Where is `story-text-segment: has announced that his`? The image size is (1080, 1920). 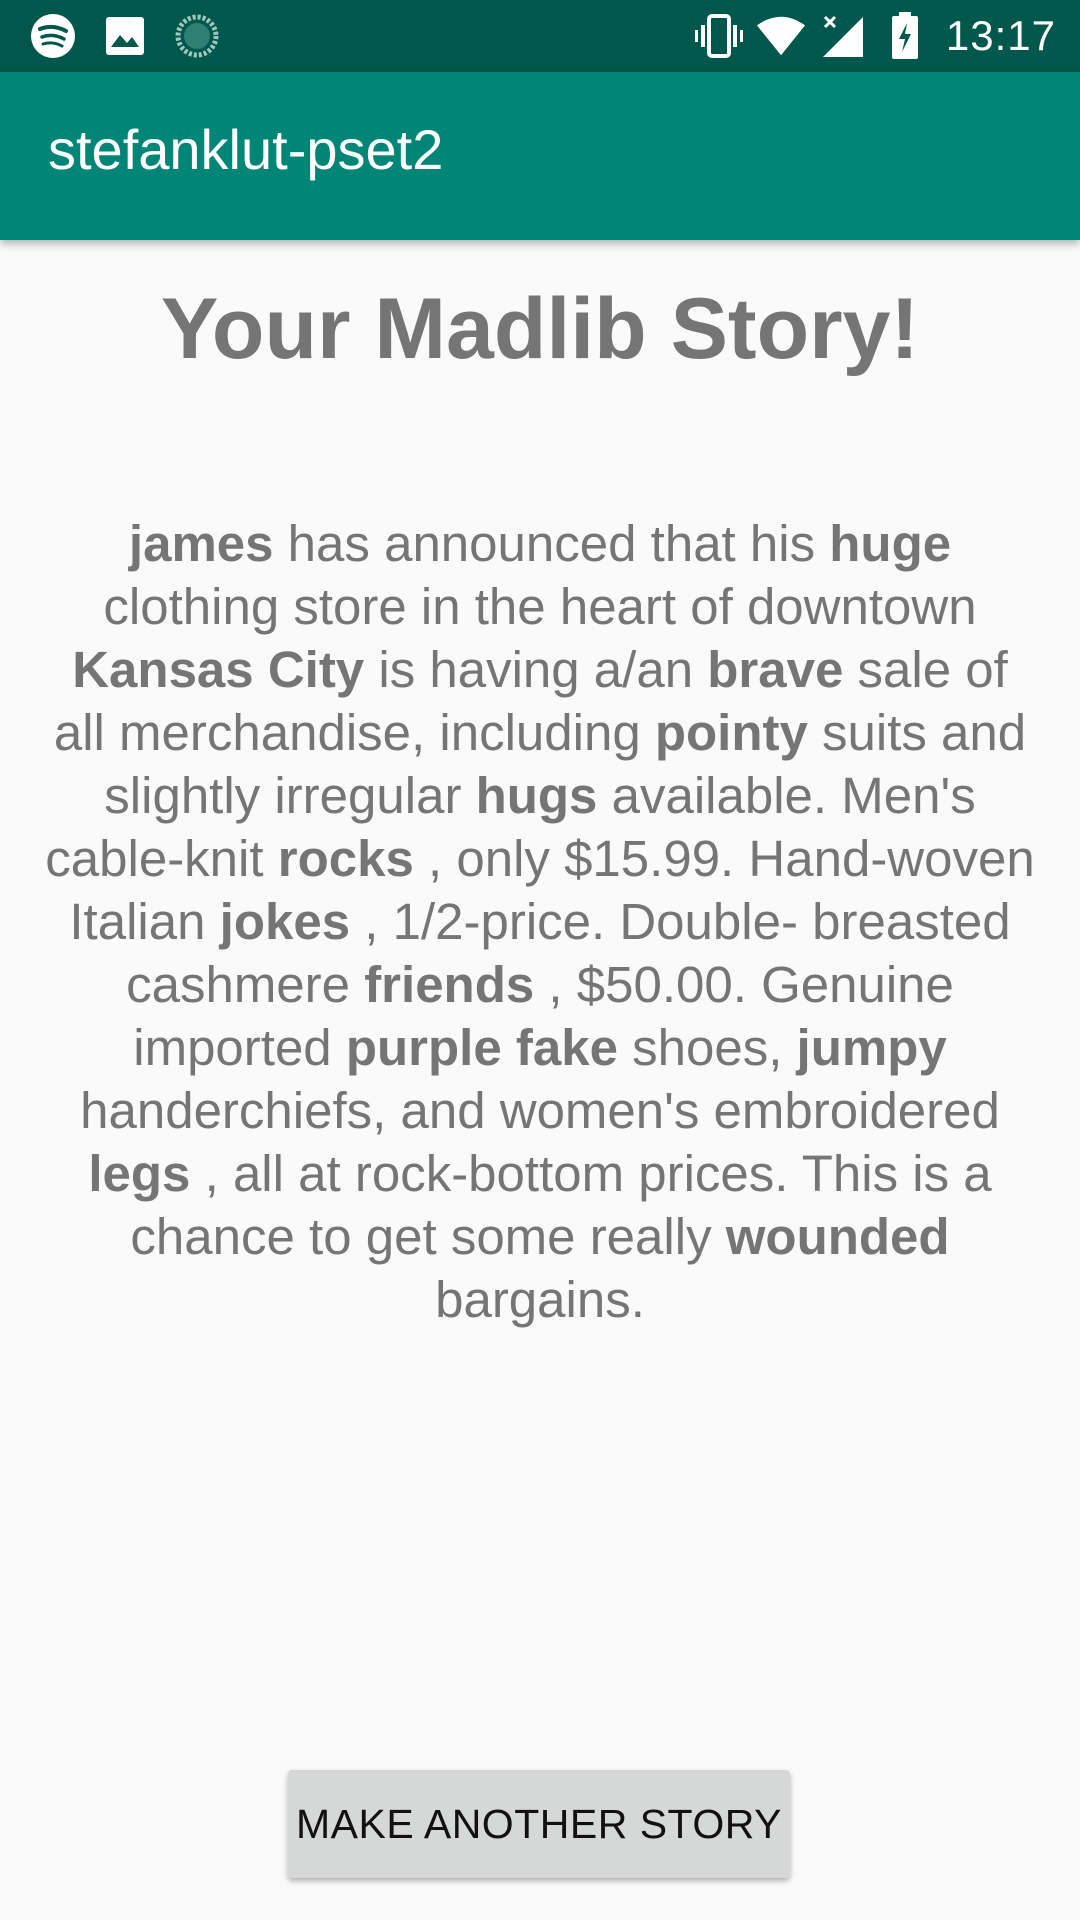 story-text-segment: has announced that his is located at coordinates (551, 543).